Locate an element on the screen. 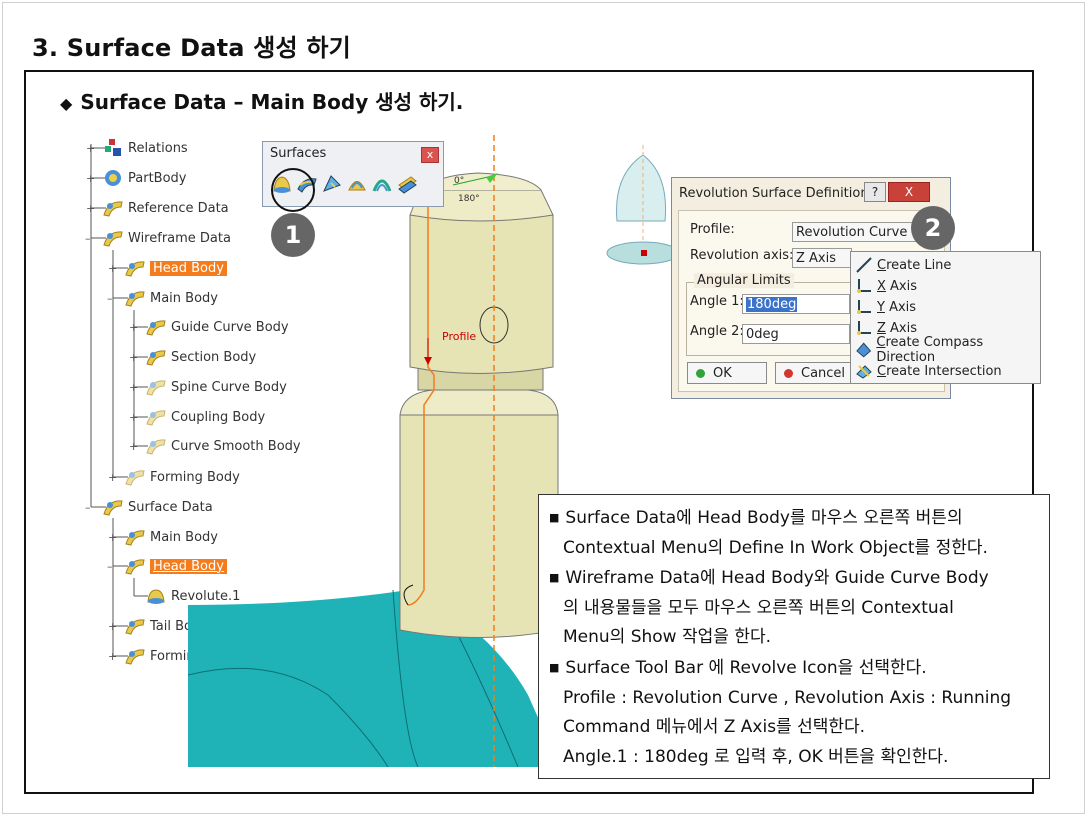  note-line: Angle.1 : 180deg 로 입력 후, OK 버튼을 확인한다. is located at coordinates (756, 756).